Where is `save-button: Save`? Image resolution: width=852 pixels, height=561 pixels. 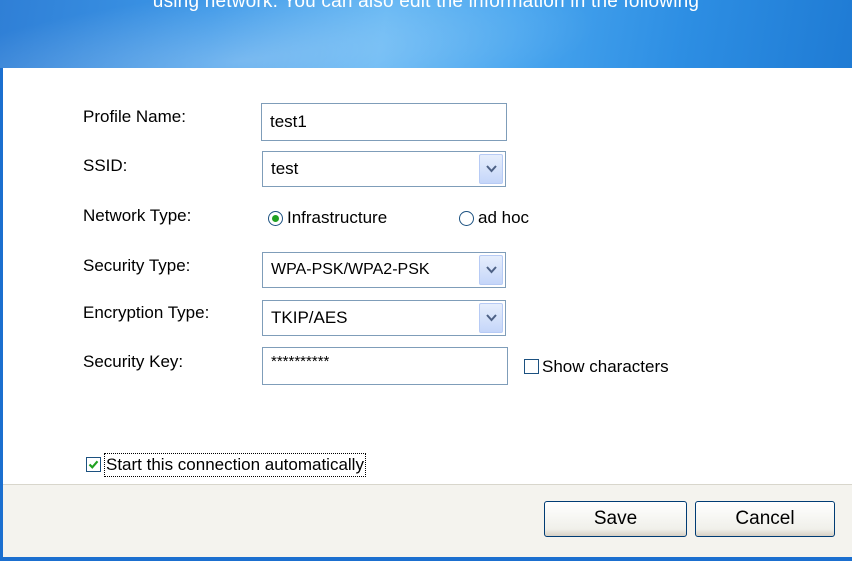
save-button: Save is located at coordinates (615, 519).